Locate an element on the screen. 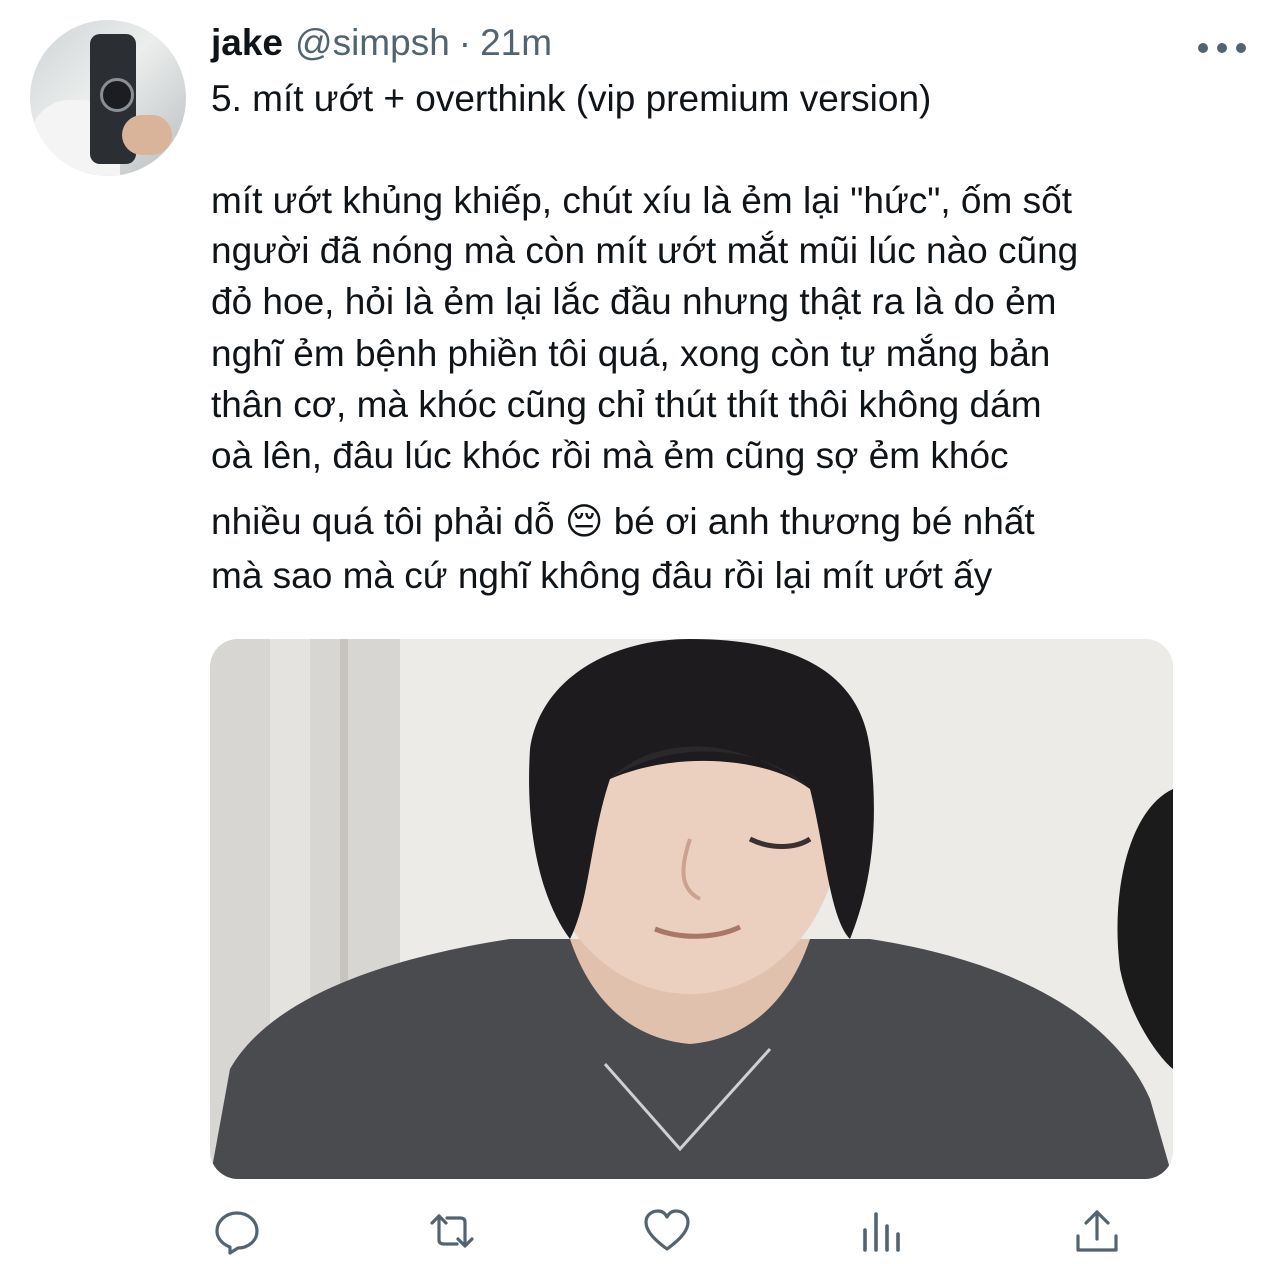  retweet-icon is located at coordinates (452, 1231).